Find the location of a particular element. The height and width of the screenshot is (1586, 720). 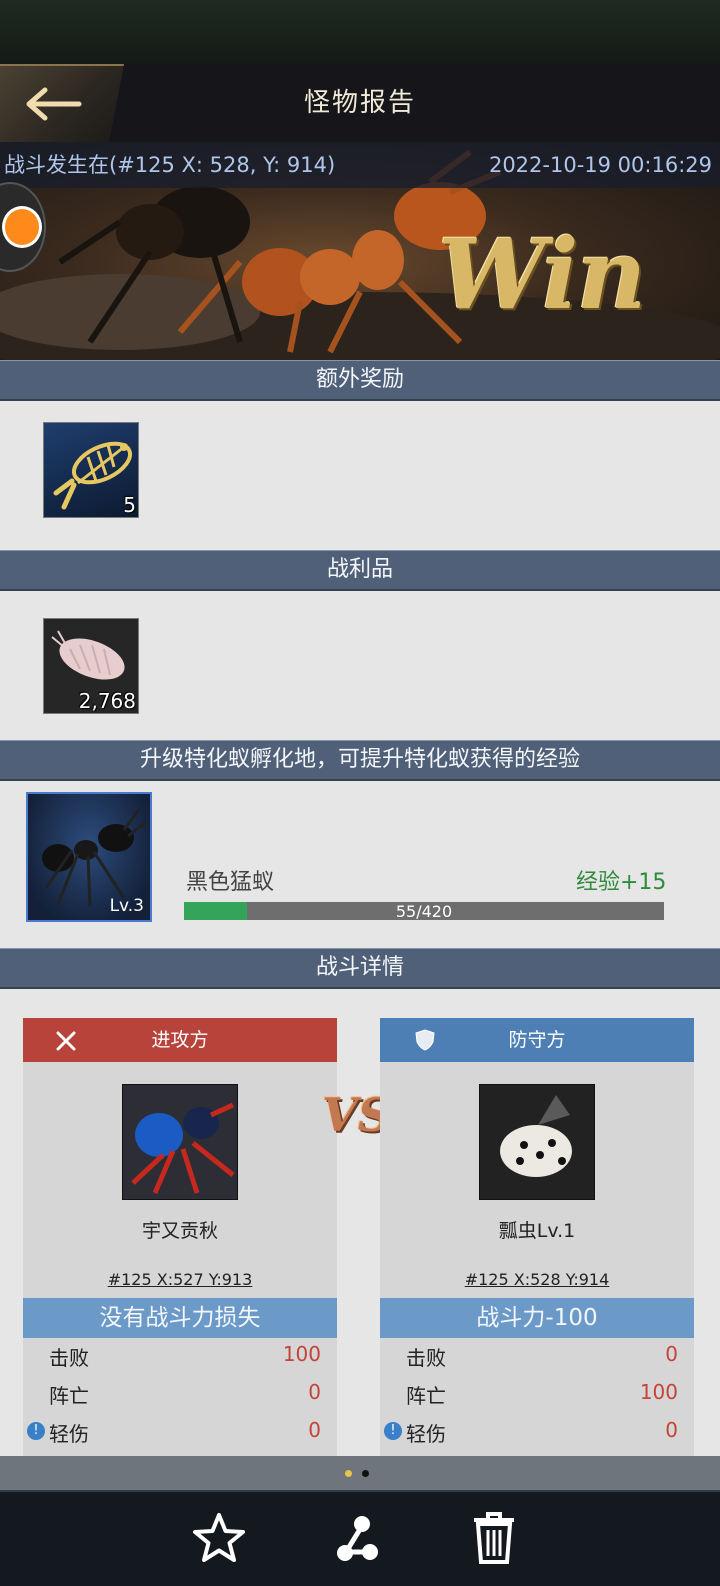

attacker-stat-label-deaths: 阵亡 is located at coordinates (69, 1396).